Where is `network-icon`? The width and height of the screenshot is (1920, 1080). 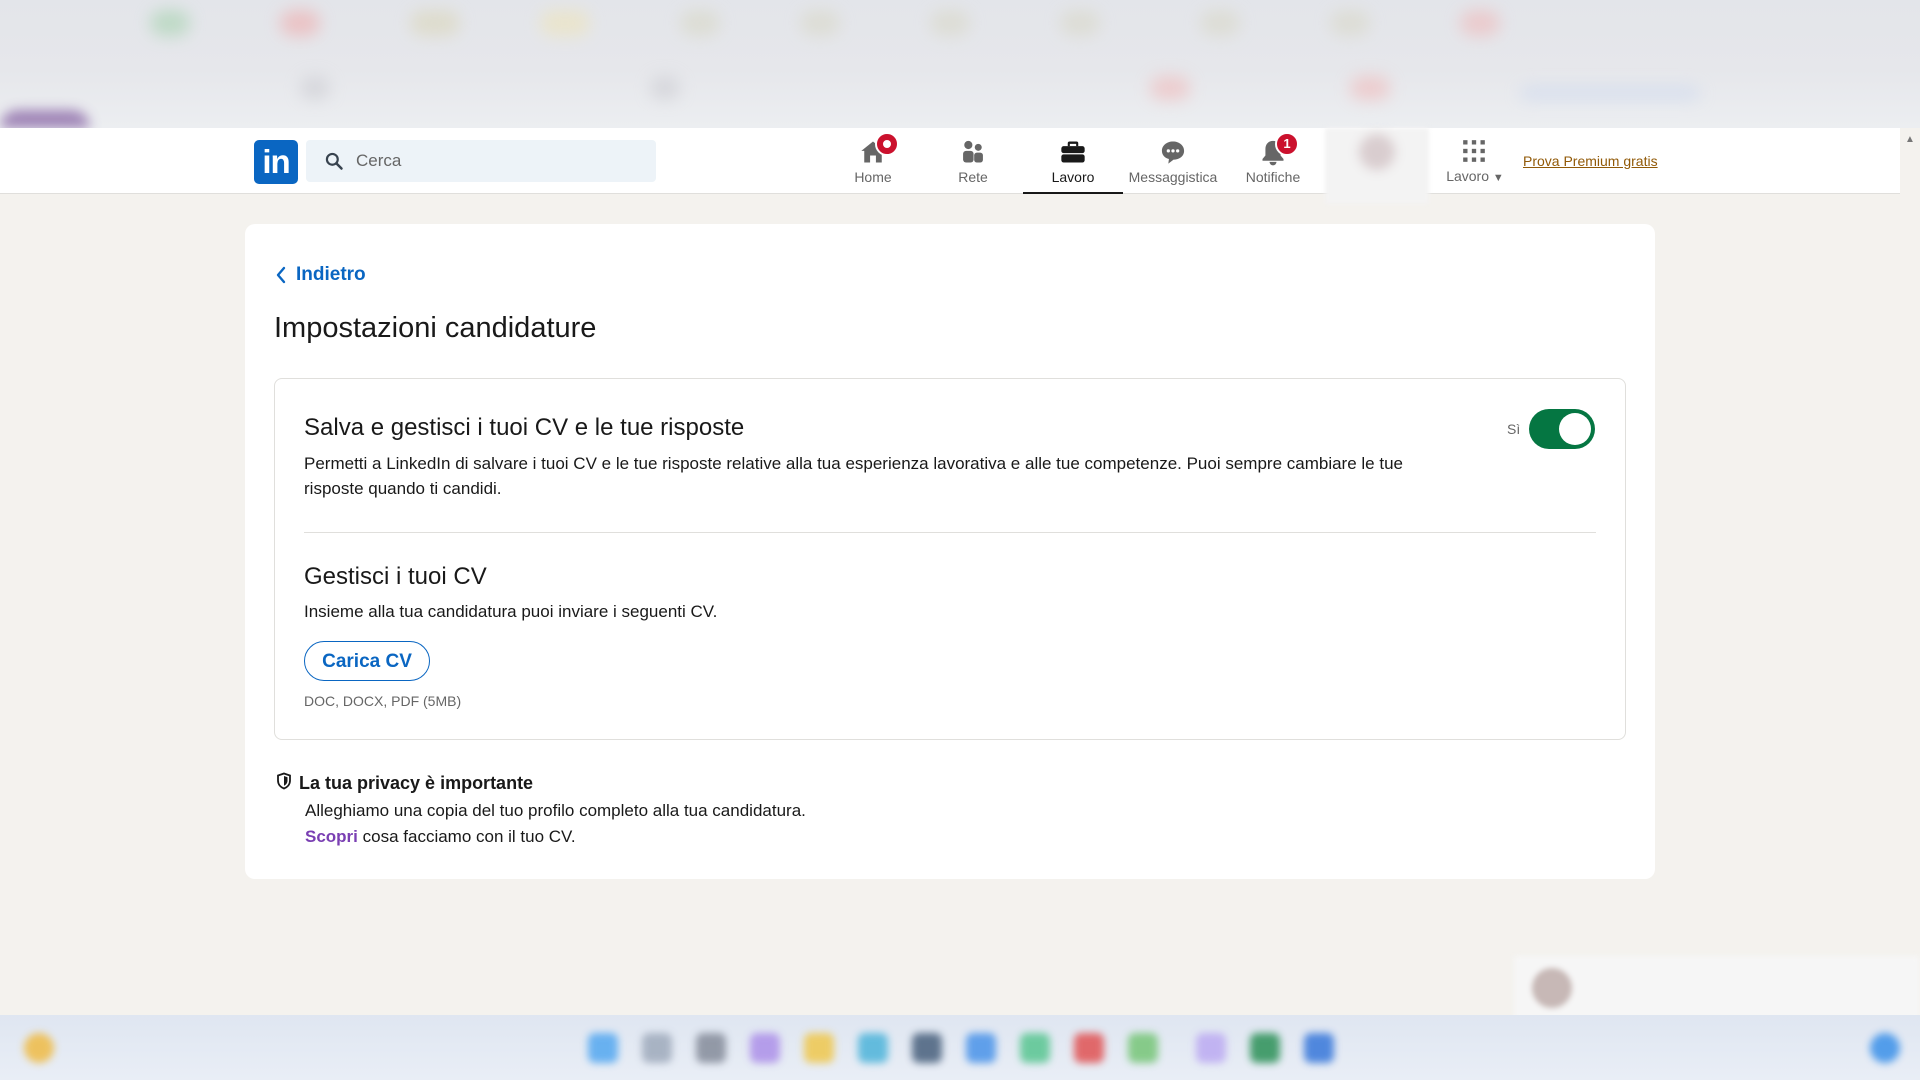 network-icon is located at coordinates (973, 151).